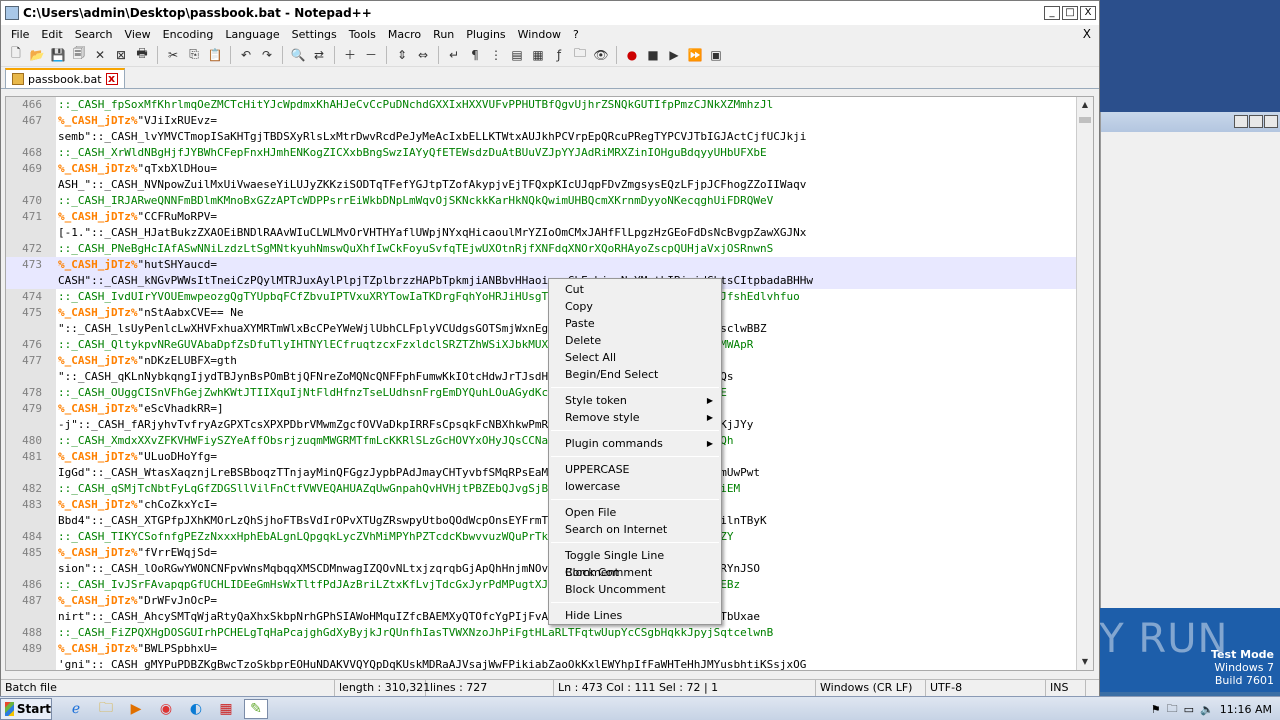 The height and width of the screenshot is (720, 1280). I want to click on insert-mode: INS, so click(1066, 688).